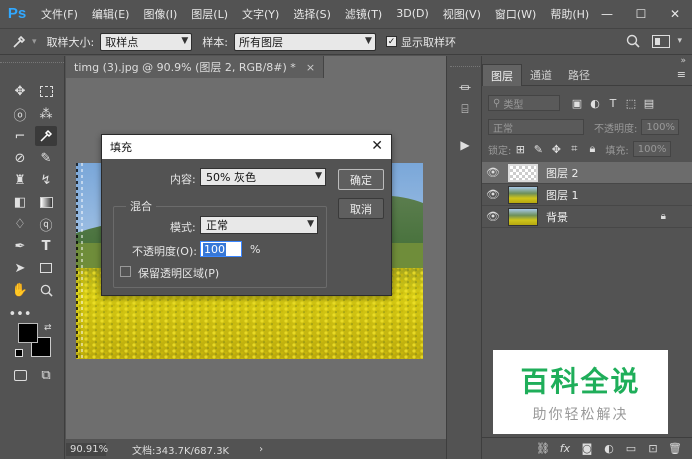 Image resolution: width=692 pixels, height=459 pixels. Describe the element at coordinates (214, 249) in the screenshot. I see `opacity-input-value: 100` at that location.